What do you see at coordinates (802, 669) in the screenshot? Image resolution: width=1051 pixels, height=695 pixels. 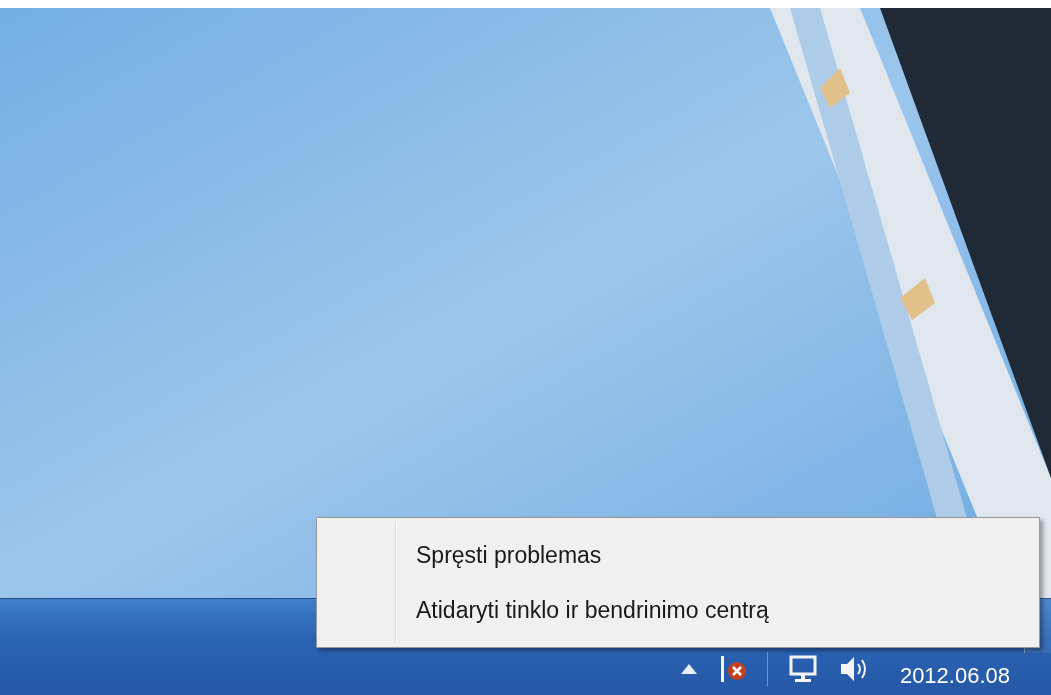 I see `monitor-icon` at bounding box center [802, 669].